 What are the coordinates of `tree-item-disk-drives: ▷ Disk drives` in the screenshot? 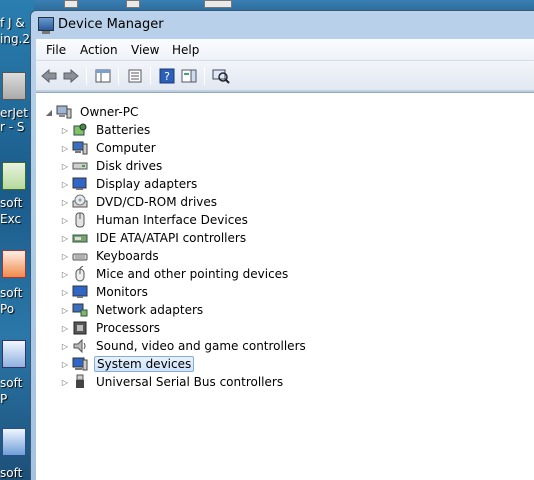 It's located at (112, 166).